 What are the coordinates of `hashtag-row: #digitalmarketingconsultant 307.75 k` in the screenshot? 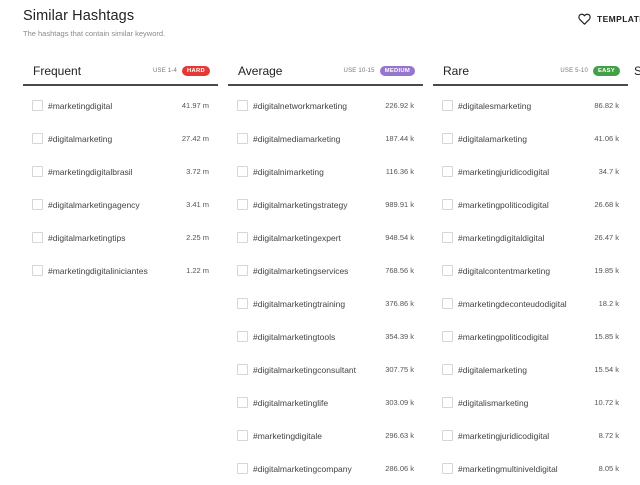 It's located at (325, 369).